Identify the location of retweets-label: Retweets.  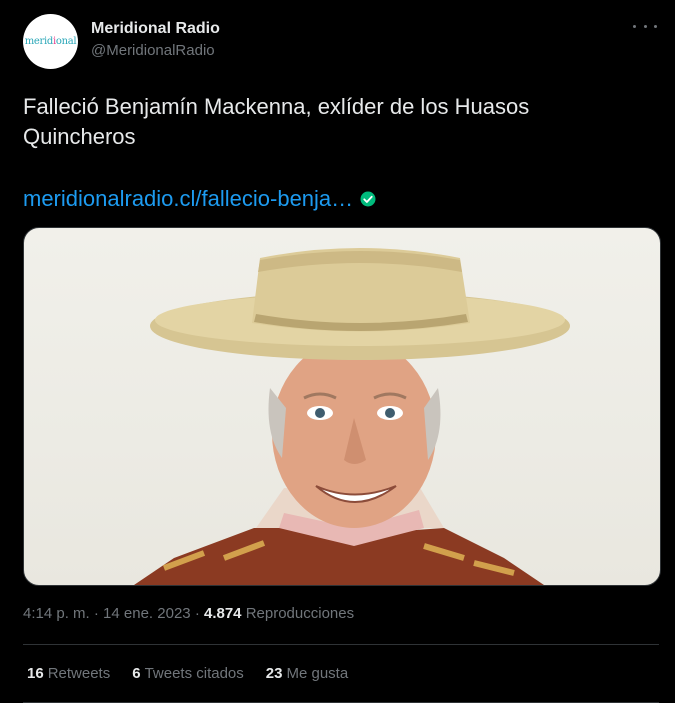
(79, 673).